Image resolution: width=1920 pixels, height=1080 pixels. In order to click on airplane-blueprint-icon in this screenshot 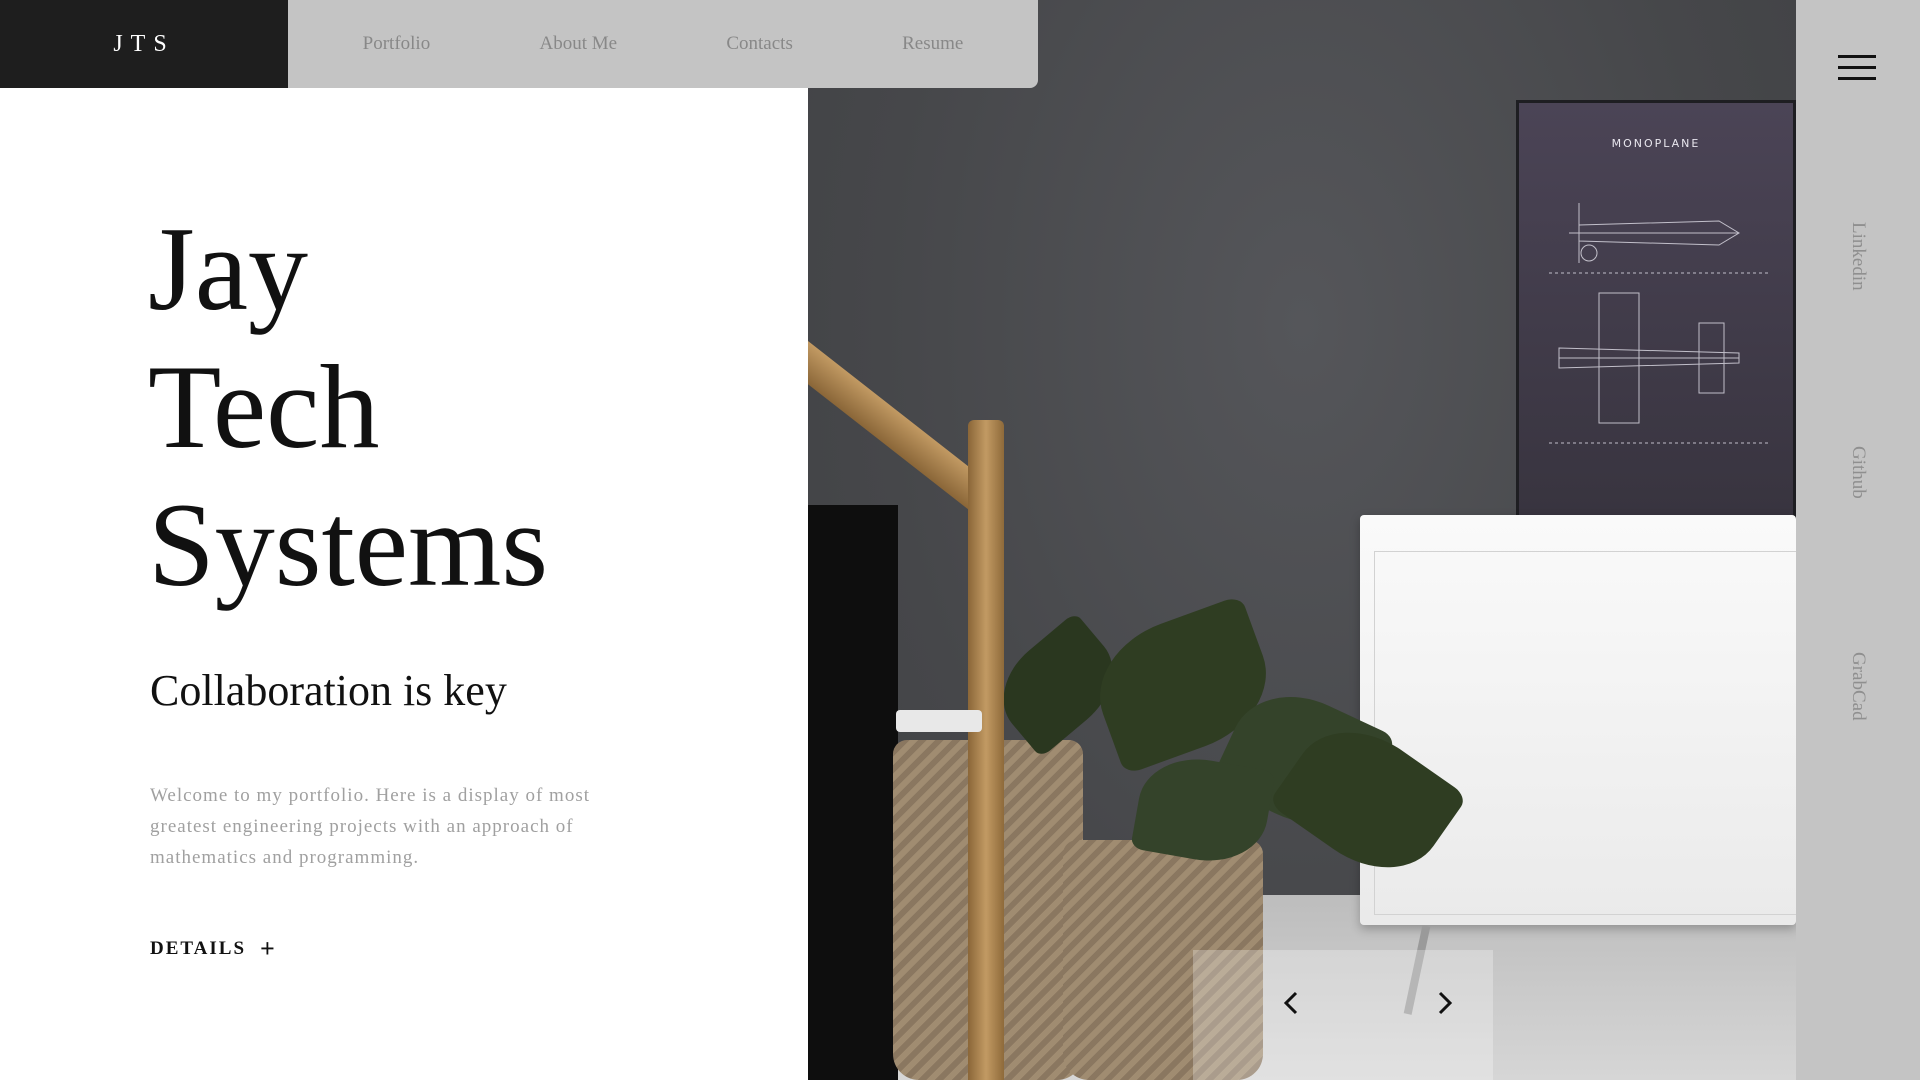, I will do `click(1659, 323)`.